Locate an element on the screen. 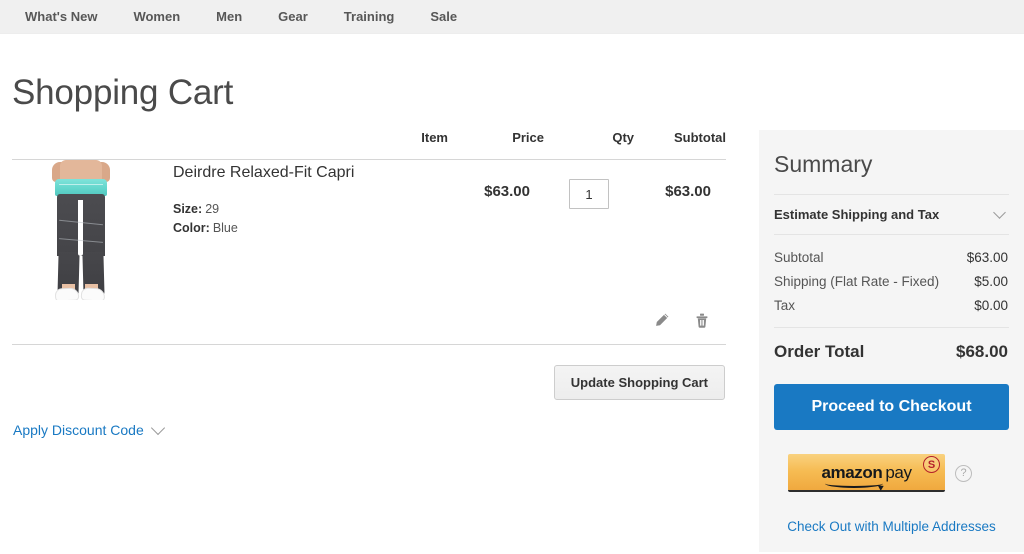  summary-label-shipping: Shipping (Flat Rate - Fixed) is located at coordinates (857, 282).